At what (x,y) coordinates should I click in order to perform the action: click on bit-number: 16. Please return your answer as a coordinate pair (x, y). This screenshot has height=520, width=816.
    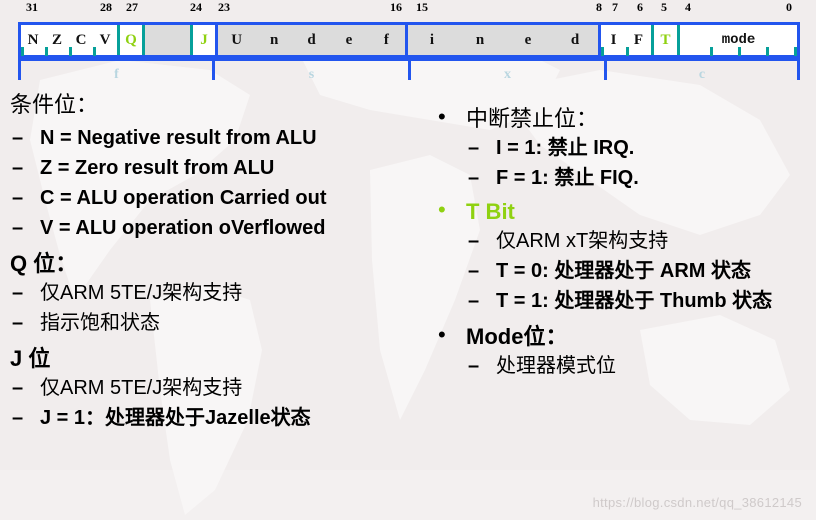
    Looking at the image, I should click on (396, 7).